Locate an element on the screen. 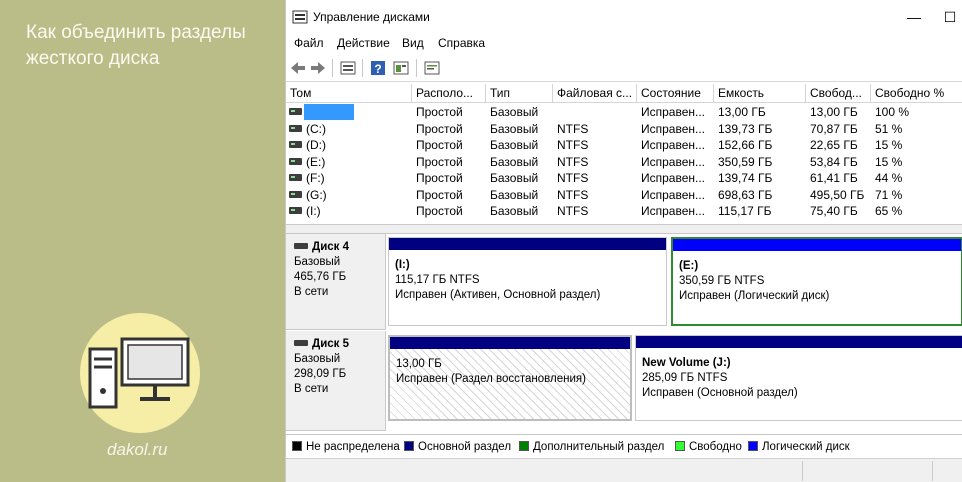 The width and height of the screenshot is (962, 482). column-header-volume: Том is located at coordinates (349, 93).